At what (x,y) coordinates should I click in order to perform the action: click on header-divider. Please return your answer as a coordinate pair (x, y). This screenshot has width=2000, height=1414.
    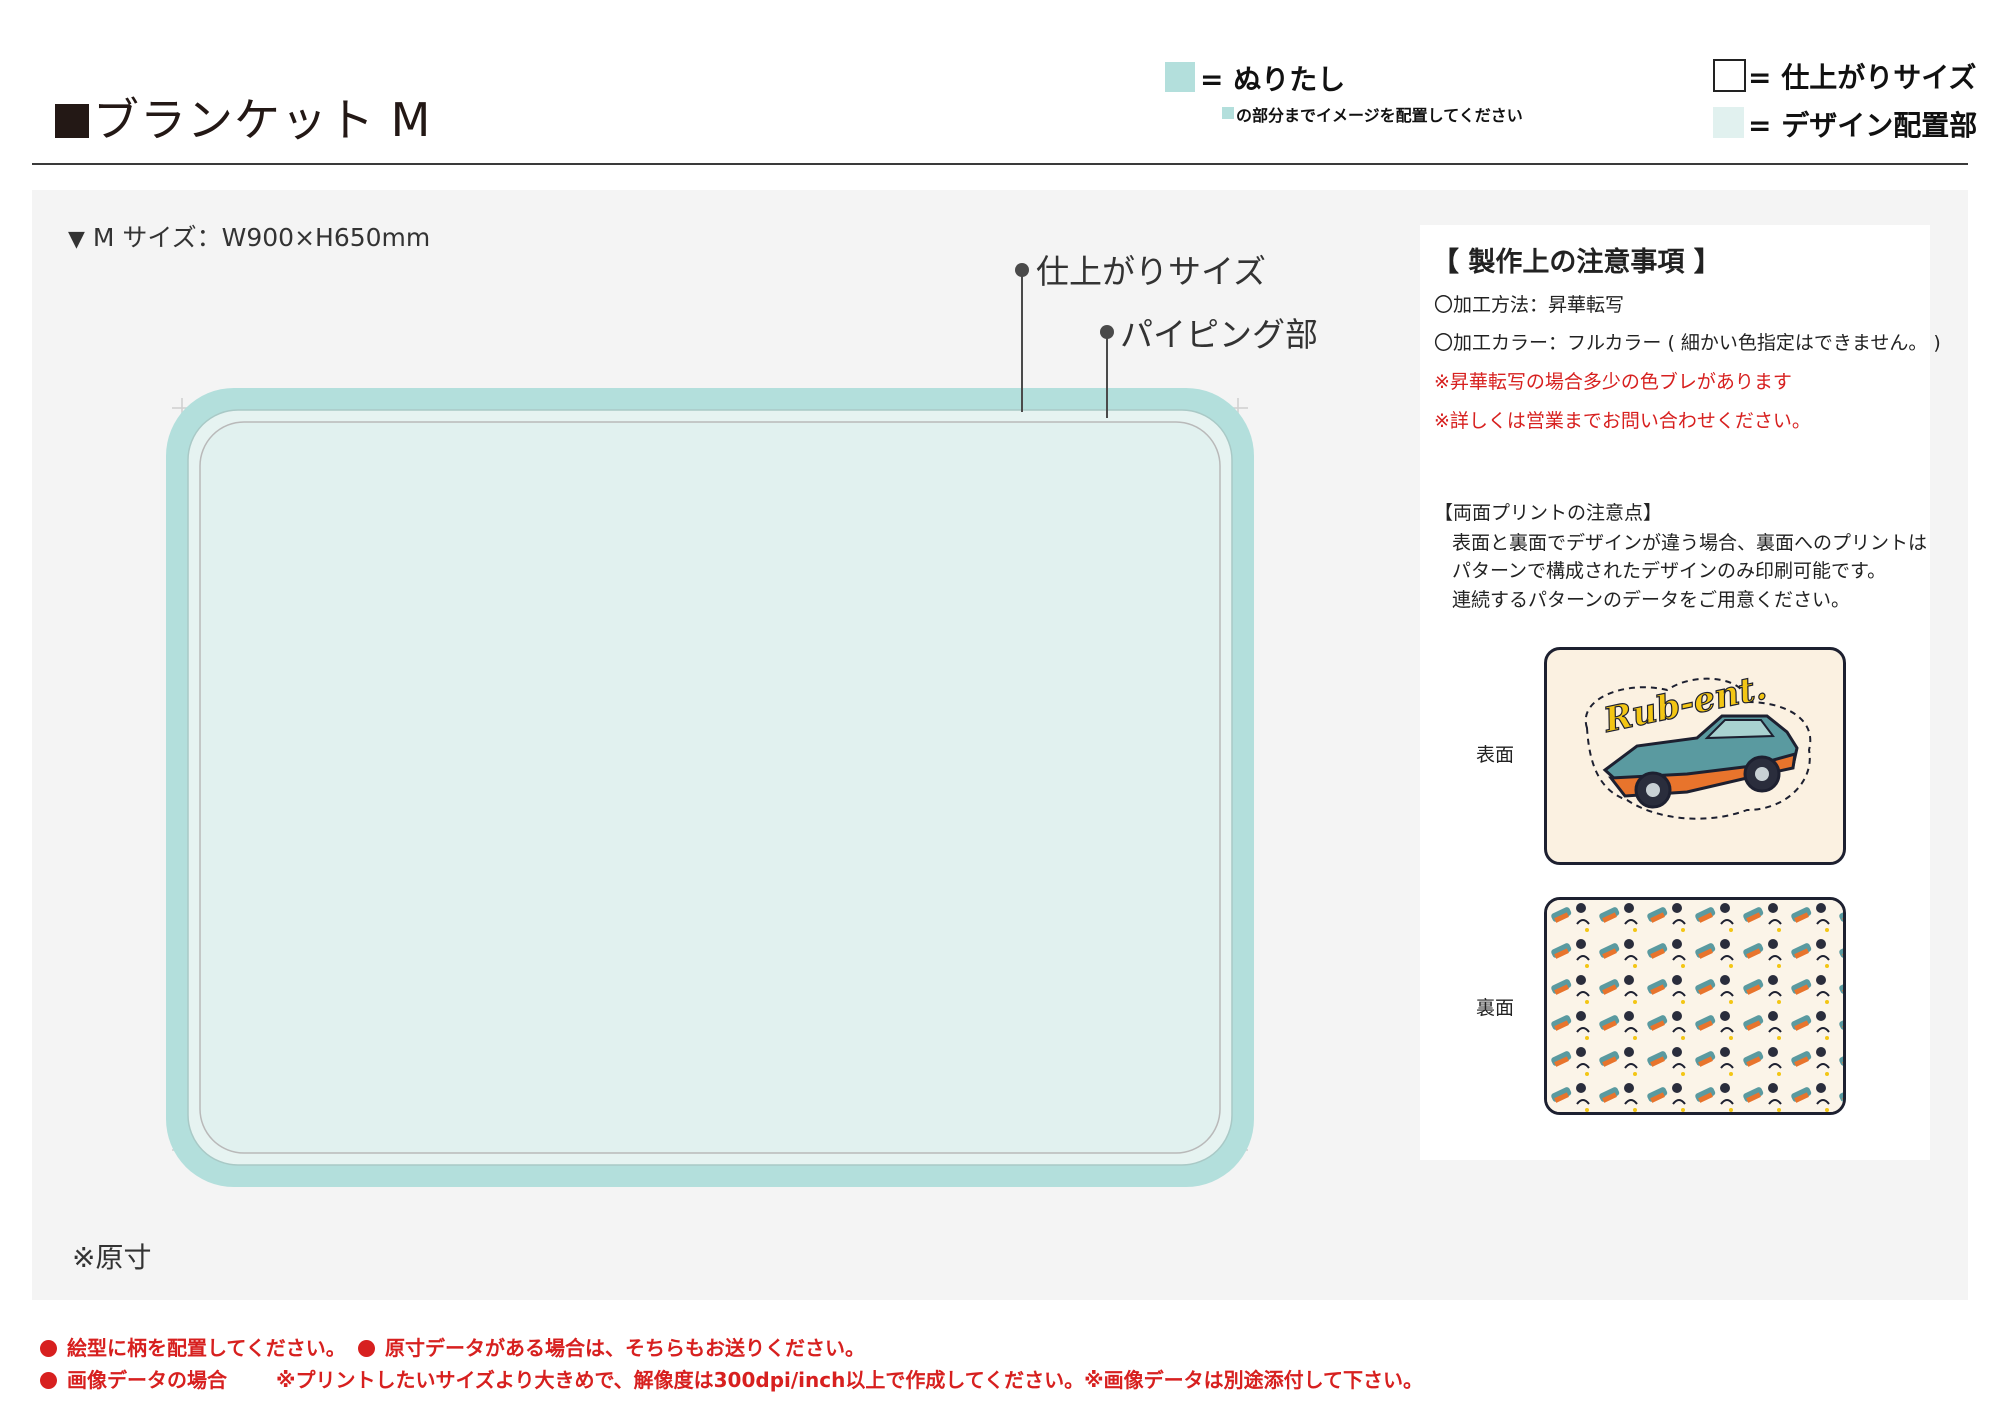
    Looking at the image, I should click on (1000, 164).